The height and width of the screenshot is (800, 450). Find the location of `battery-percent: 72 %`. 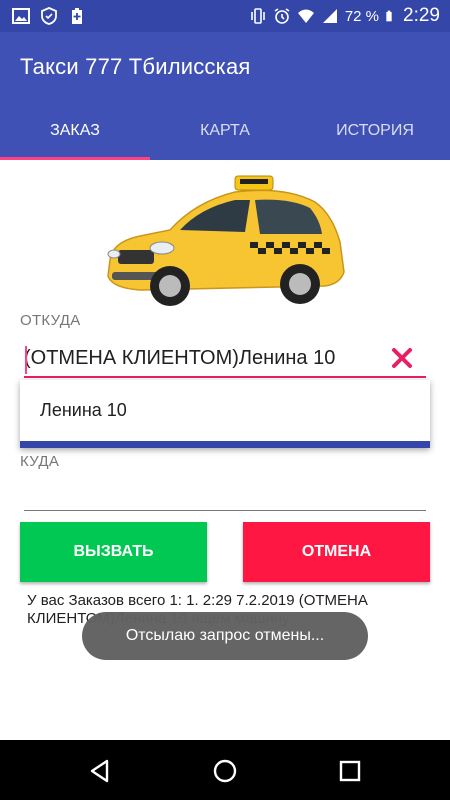

battery-percent: 72 % is located at coordinates (362, 16).